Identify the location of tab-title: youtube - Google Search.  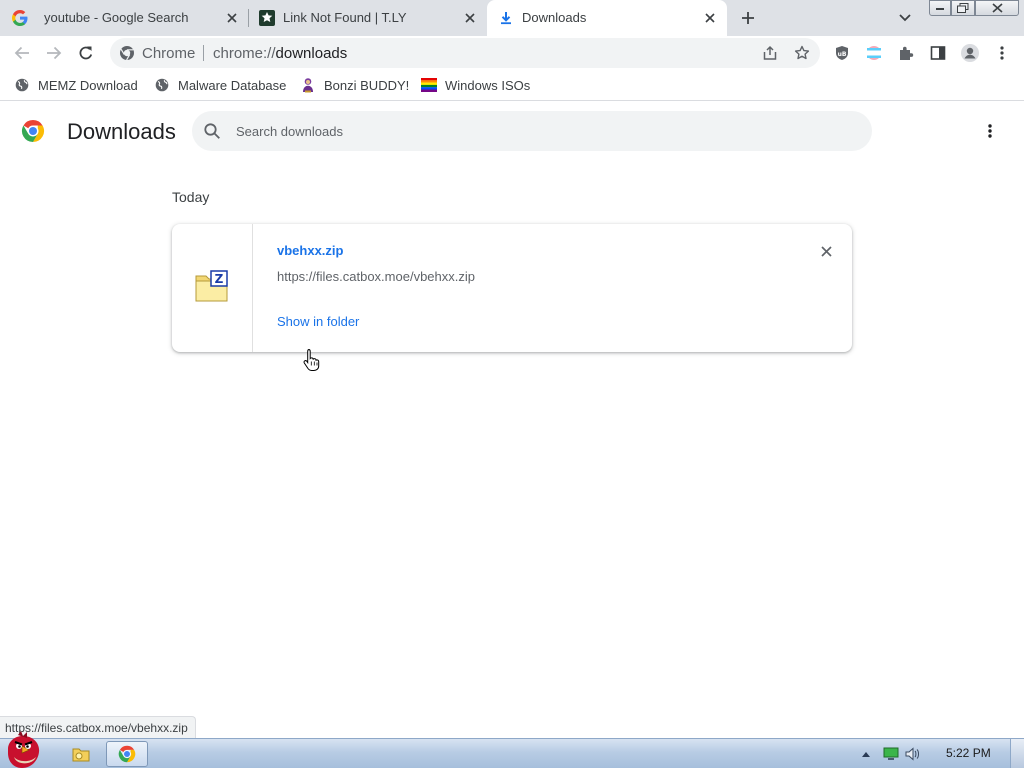
(116, 17).